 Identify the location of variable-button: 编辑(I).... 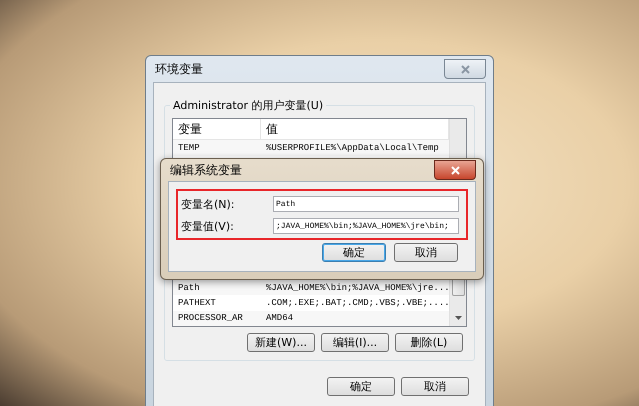
(355, 342).